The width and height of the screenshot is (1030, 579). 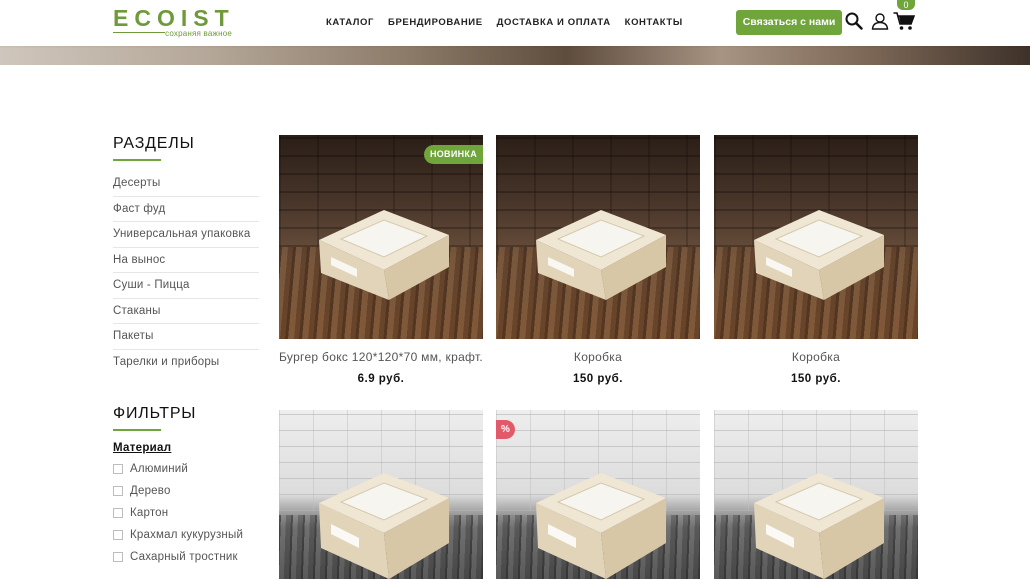 I want to click on filter-option-label: Алюминий, so click(x=159, y=469).